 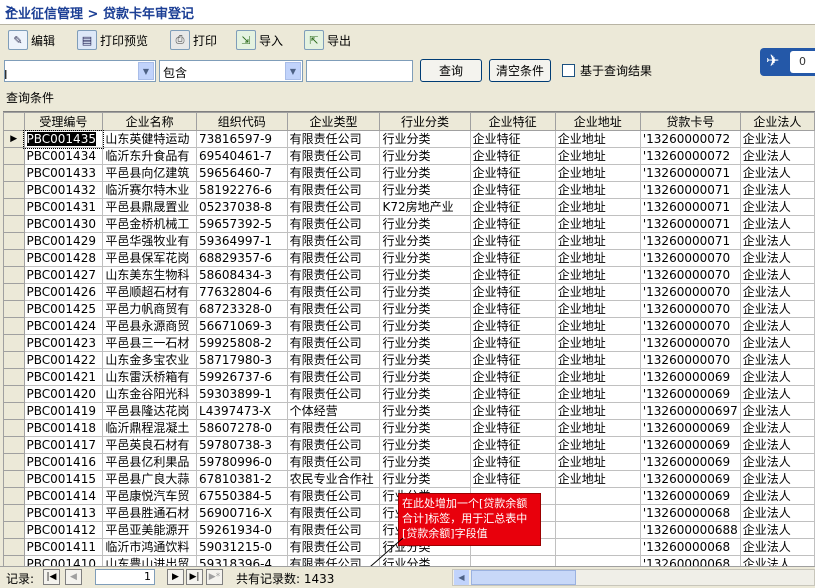 I want to click on first-record-button: |◀, so click(x=51, y=577).